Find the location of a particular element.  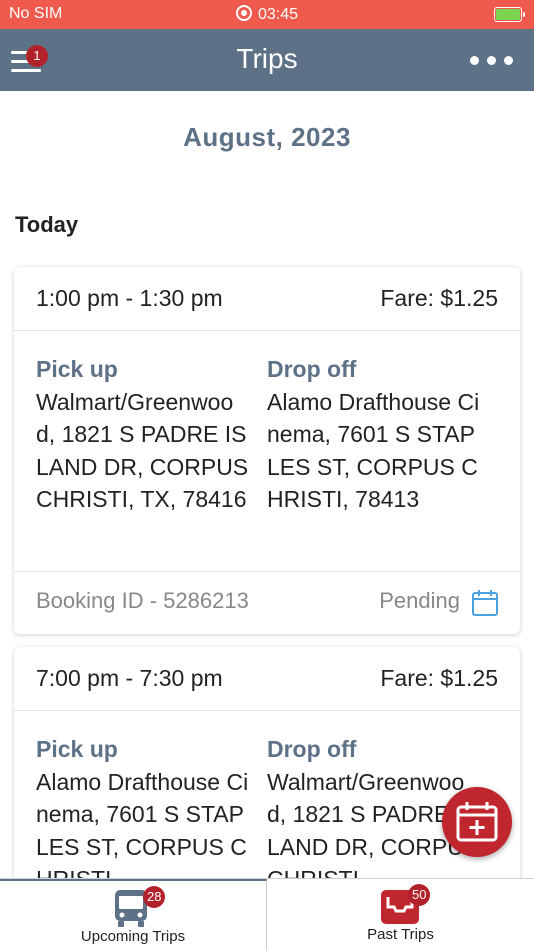

trip-time: 1:00 pm - 1:30 pm is located at coordinates (129, 298).